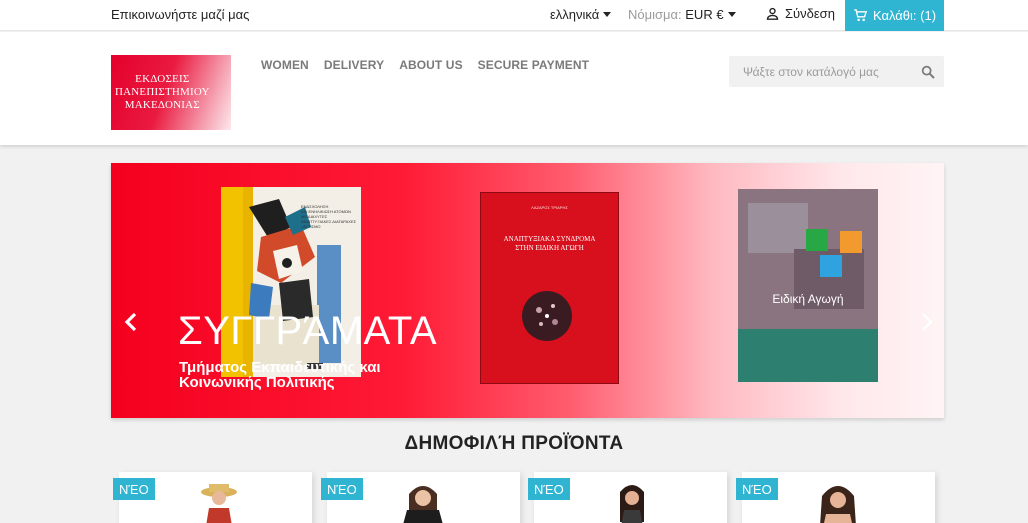 The image size is (1028, 523). I want to click on search-box, so click(836, 71).